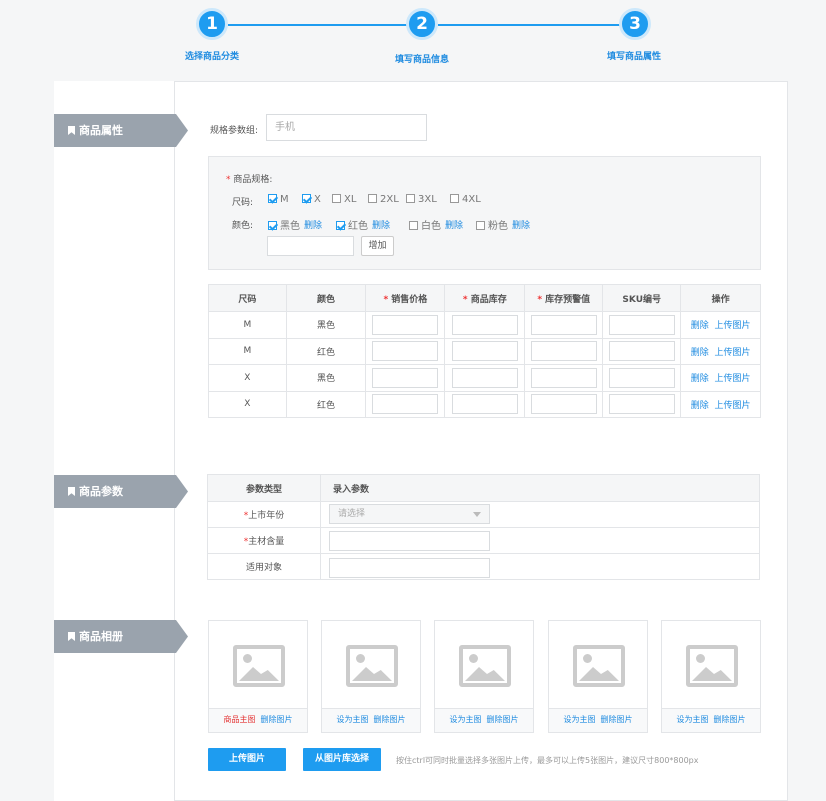 This screenshot has width=826, height=801. Describe the element at coordinates (284, 199) in the screenshot. I see `checkbox-label: M` at that location.